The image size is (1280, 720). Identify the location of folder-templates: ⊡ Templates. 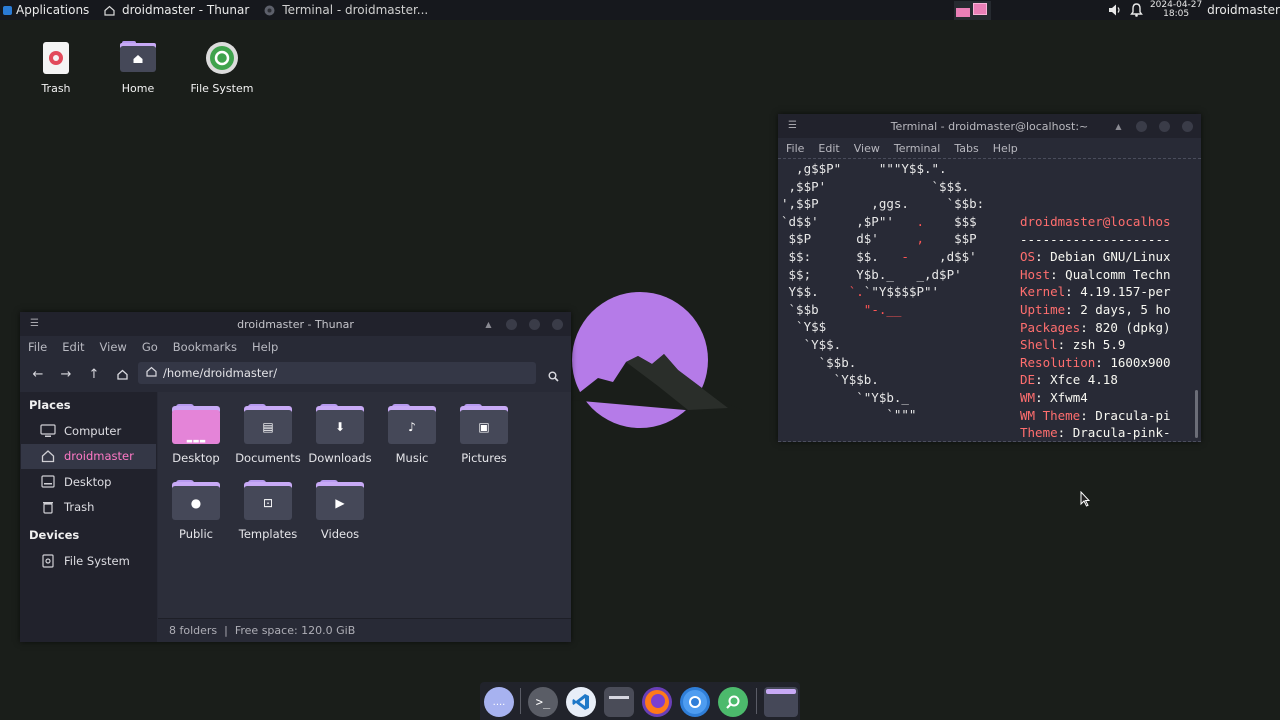
(268, 510).